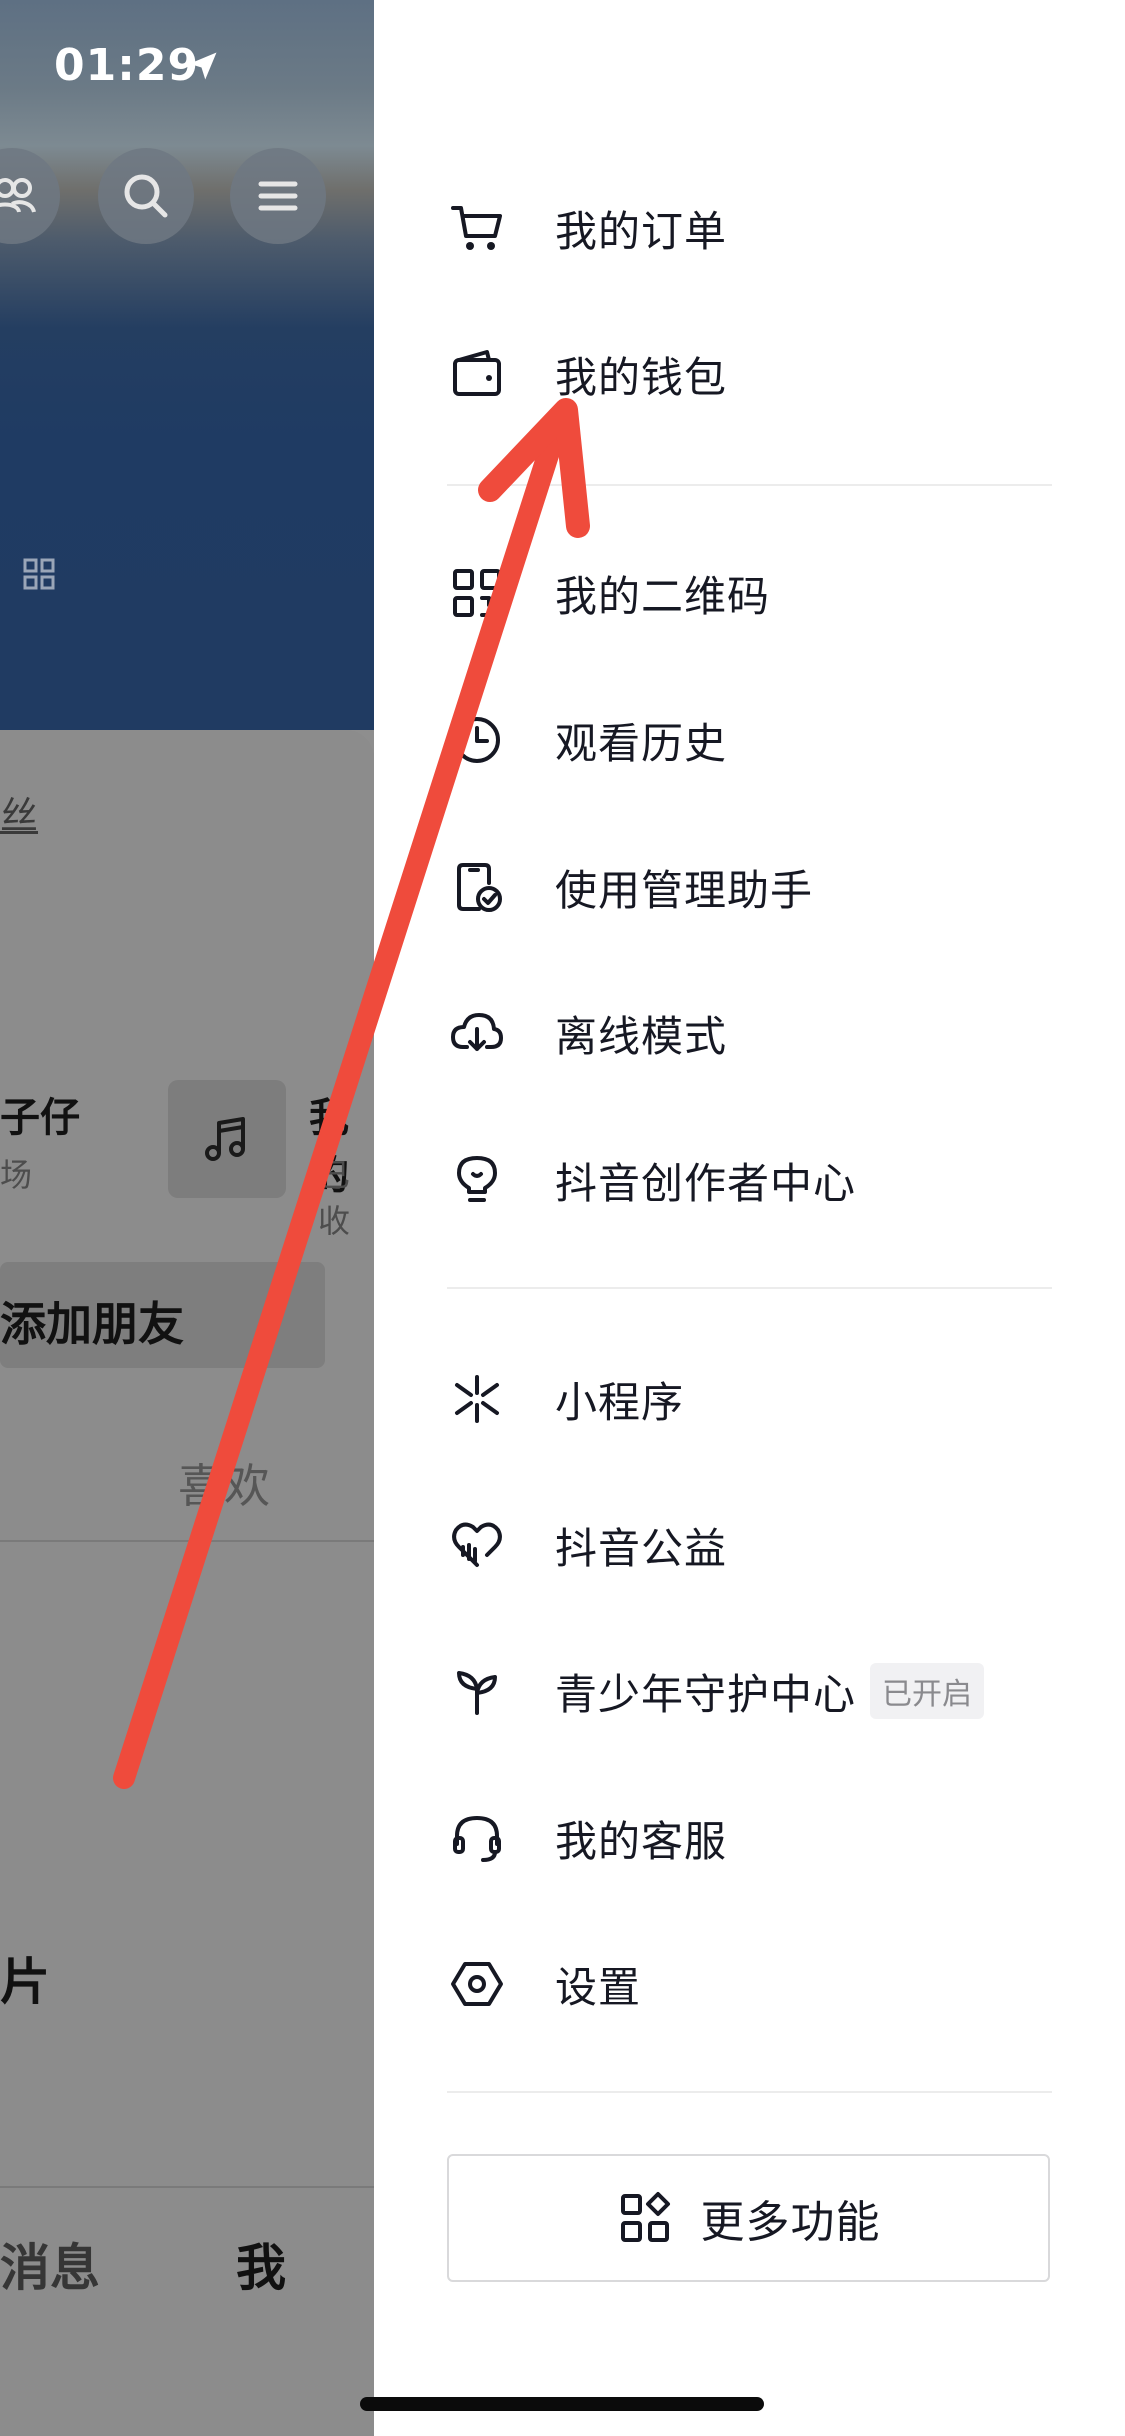 This screenshot has height=2436, width=1125. What do you see at coordinates (261, 2264) in the screenshot?
I see `nav-me: 我` at bounding box center [261, 2264].